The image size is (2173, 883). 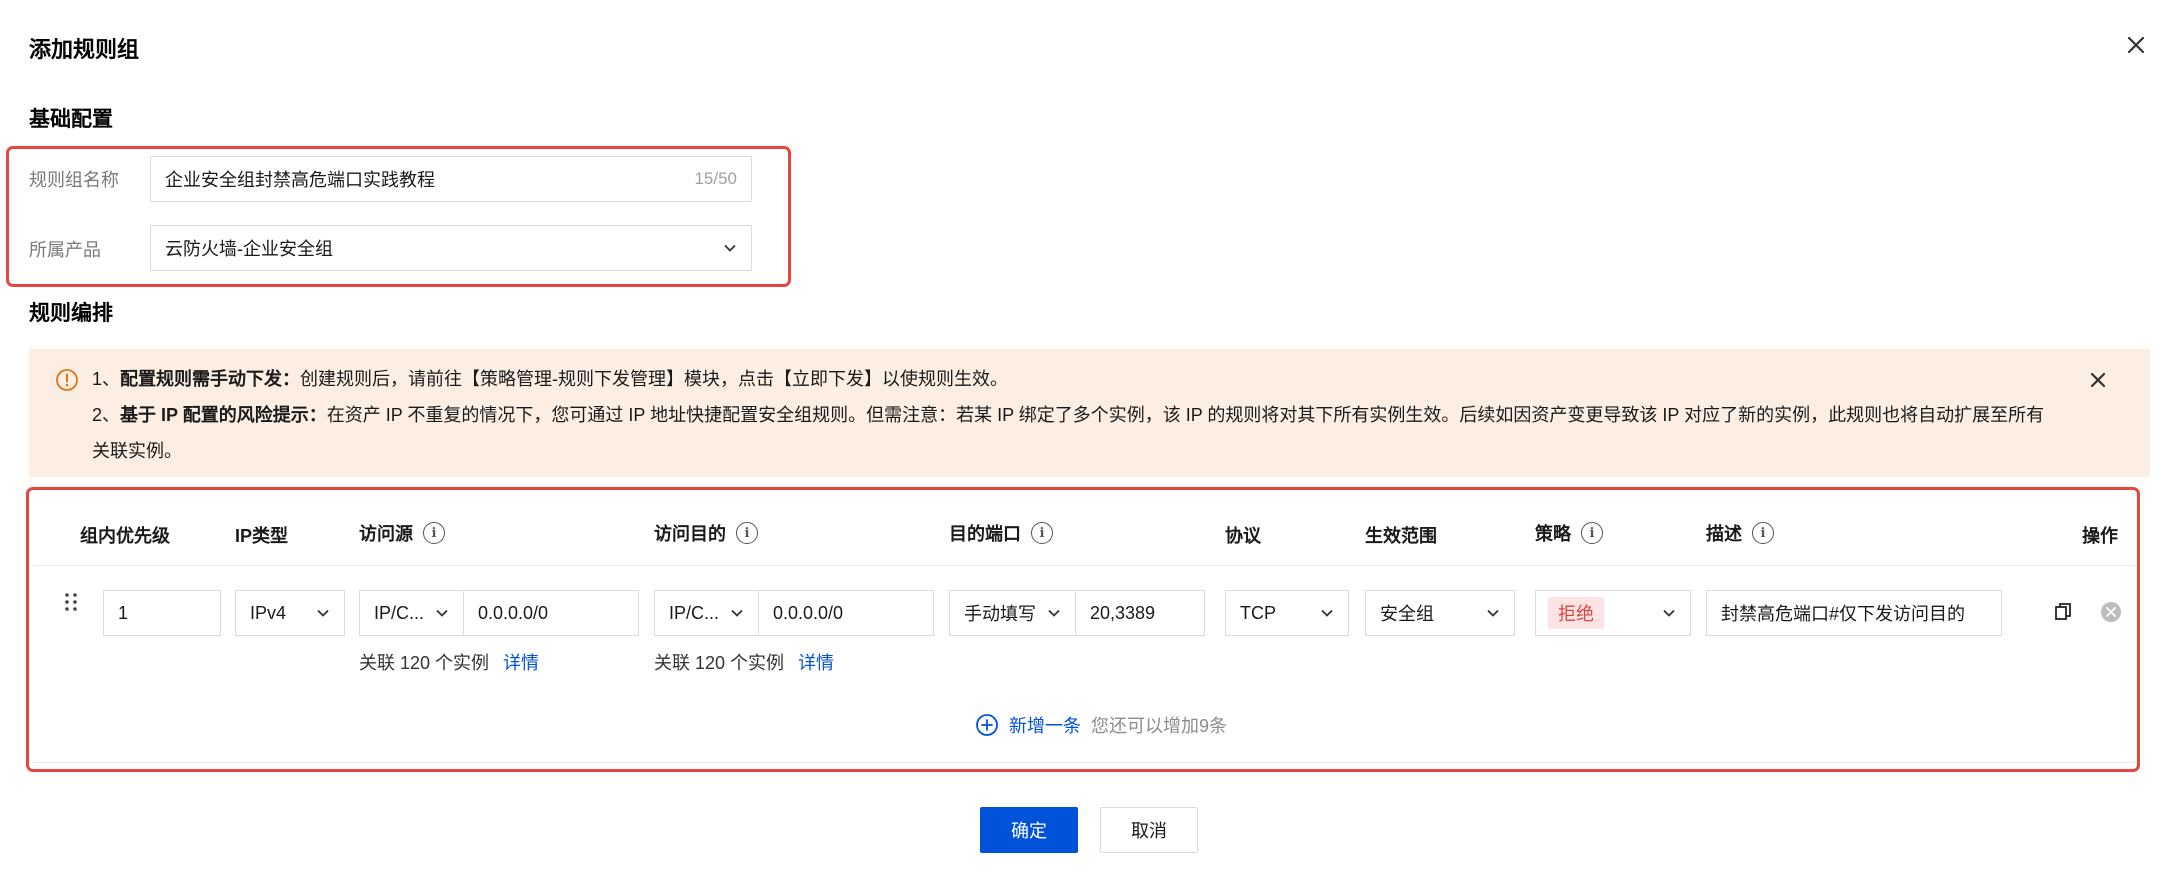 I want to click on cancel-button: 取消, so click(x=1149, y=830).